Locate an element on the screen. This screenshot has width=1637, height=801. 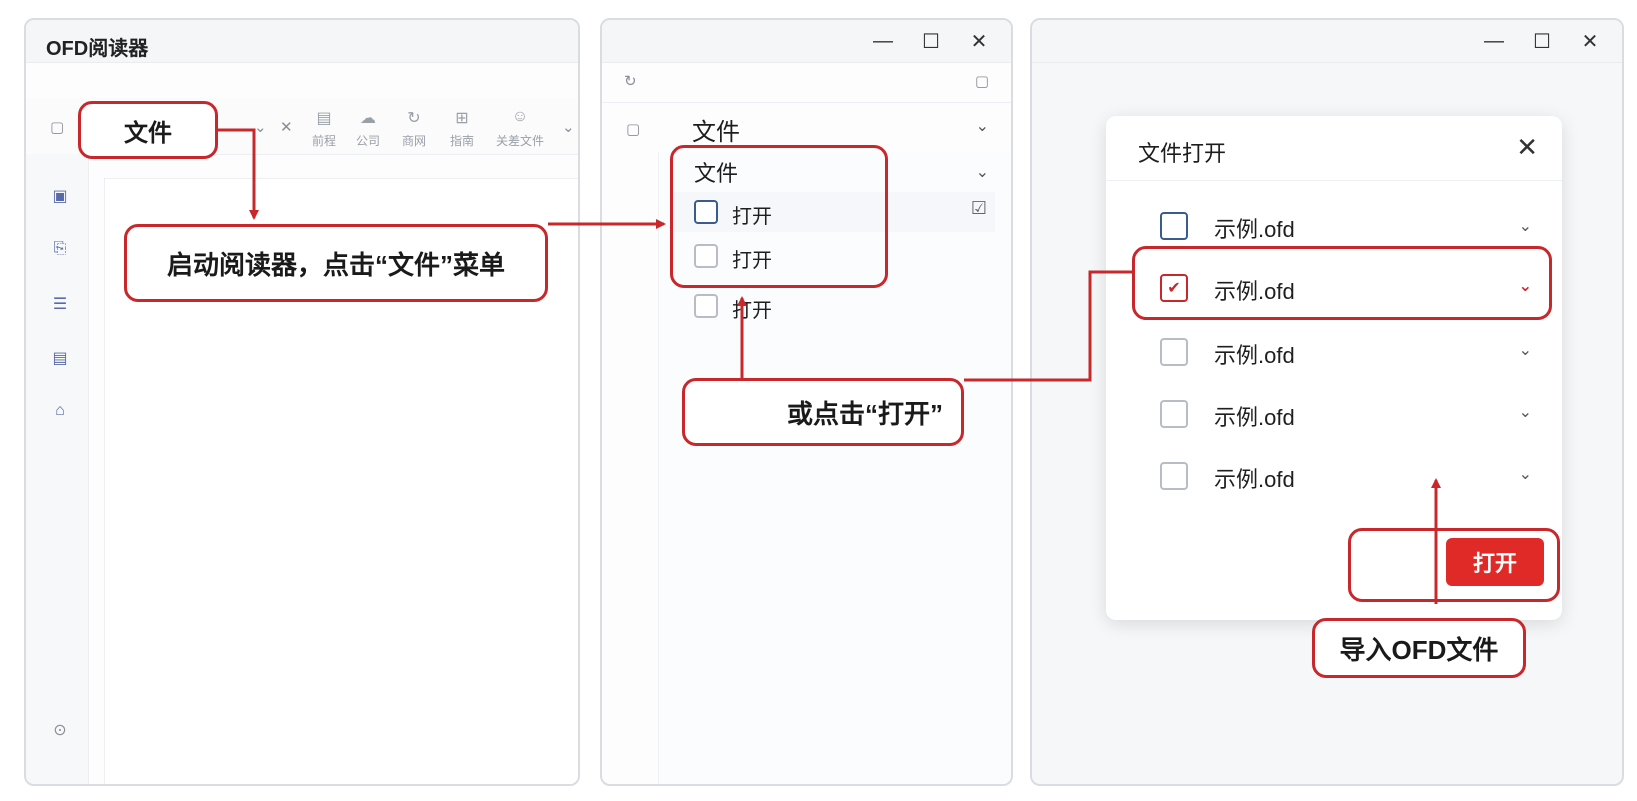
arrow-file-to-step1 is located at coordinates (238, 174).